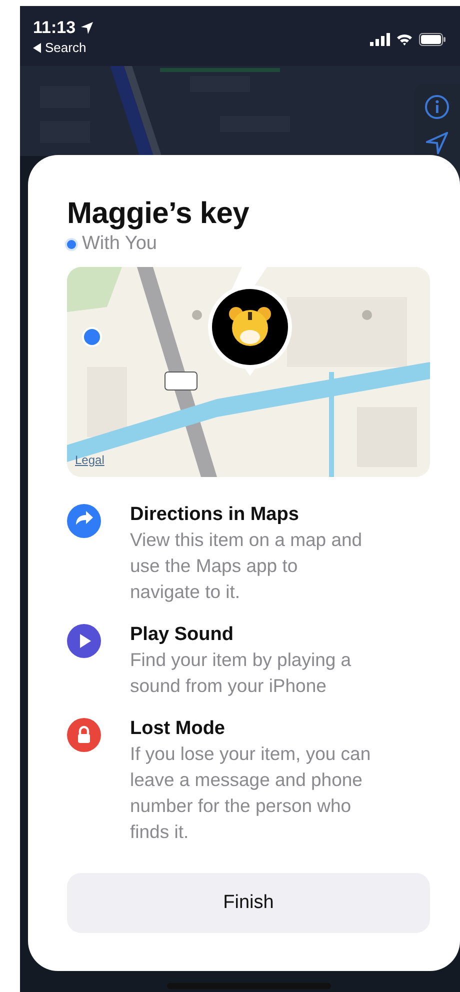  Describe the element at coordinates (251, 635) in the screenshot. I see `action-title: Play Sound` at that location.